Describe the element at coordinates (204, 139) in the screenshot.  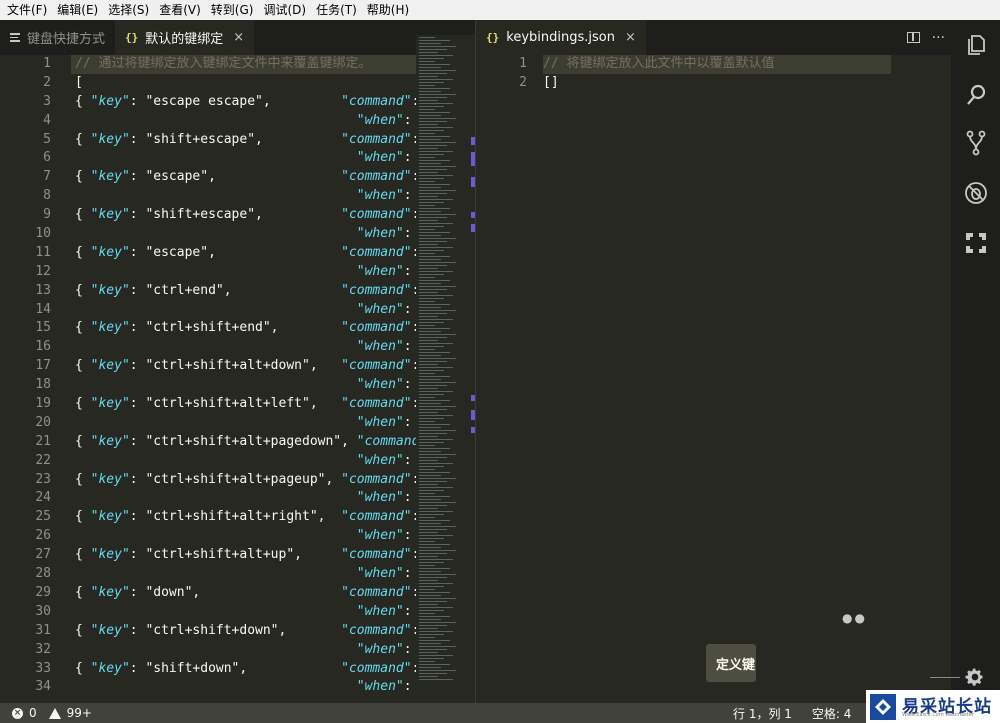
I see `key-value: "shift+escape",` at that location.